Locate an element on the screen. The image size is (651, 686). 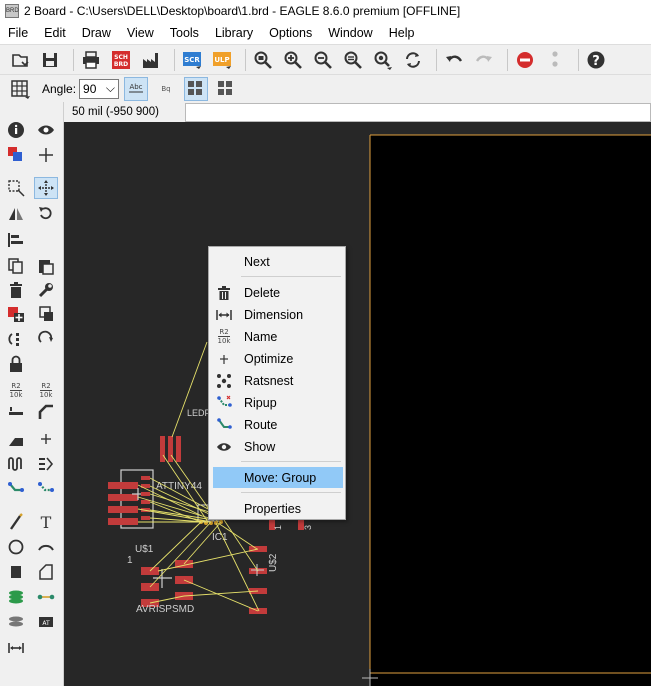
polygon-icon is located at coordinates (46, 572).